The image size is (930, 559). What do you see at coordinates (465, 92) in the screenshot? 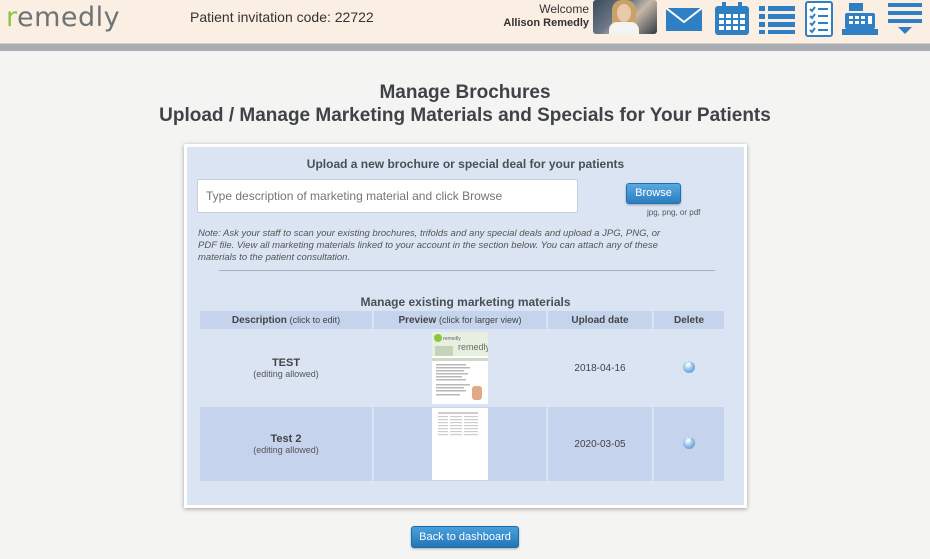
I see `page-title-line1: Manage Brochures` at bounding box center [465, 92].